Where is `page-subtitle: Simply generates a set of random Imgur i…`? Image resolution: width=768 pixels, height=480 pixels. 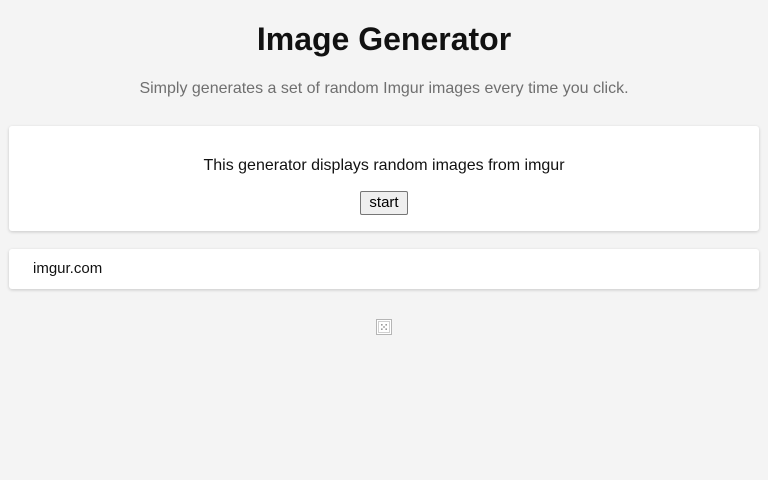
page-subtitle: Simply generates a set of random Imgur i… is located at coordinates (384, 88).